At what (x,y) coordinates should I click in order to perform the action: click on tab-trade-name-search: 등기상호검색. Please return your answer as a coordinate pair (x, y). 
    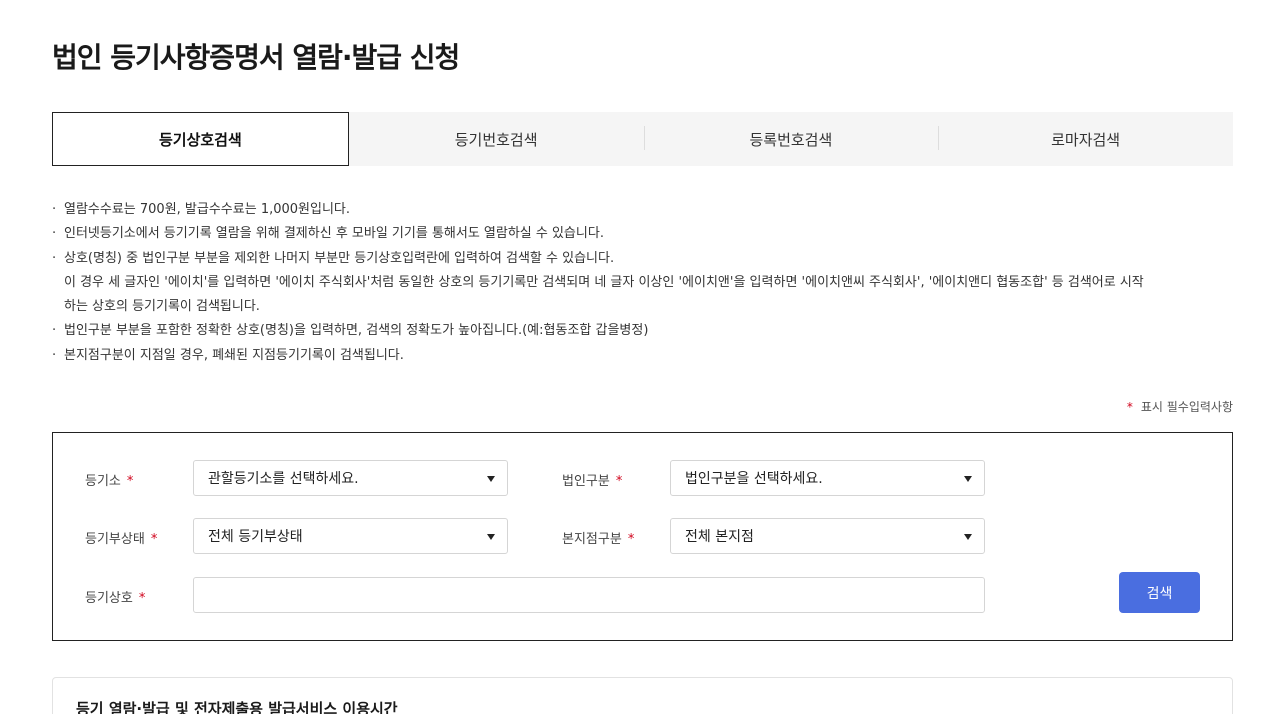
    Looking at the image, I should click on (200, 139).